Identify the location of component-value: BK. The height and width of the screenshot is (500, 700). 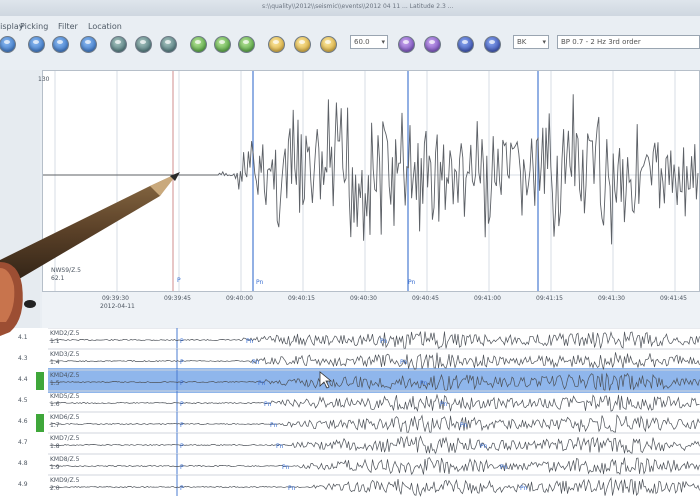
(522, 42).